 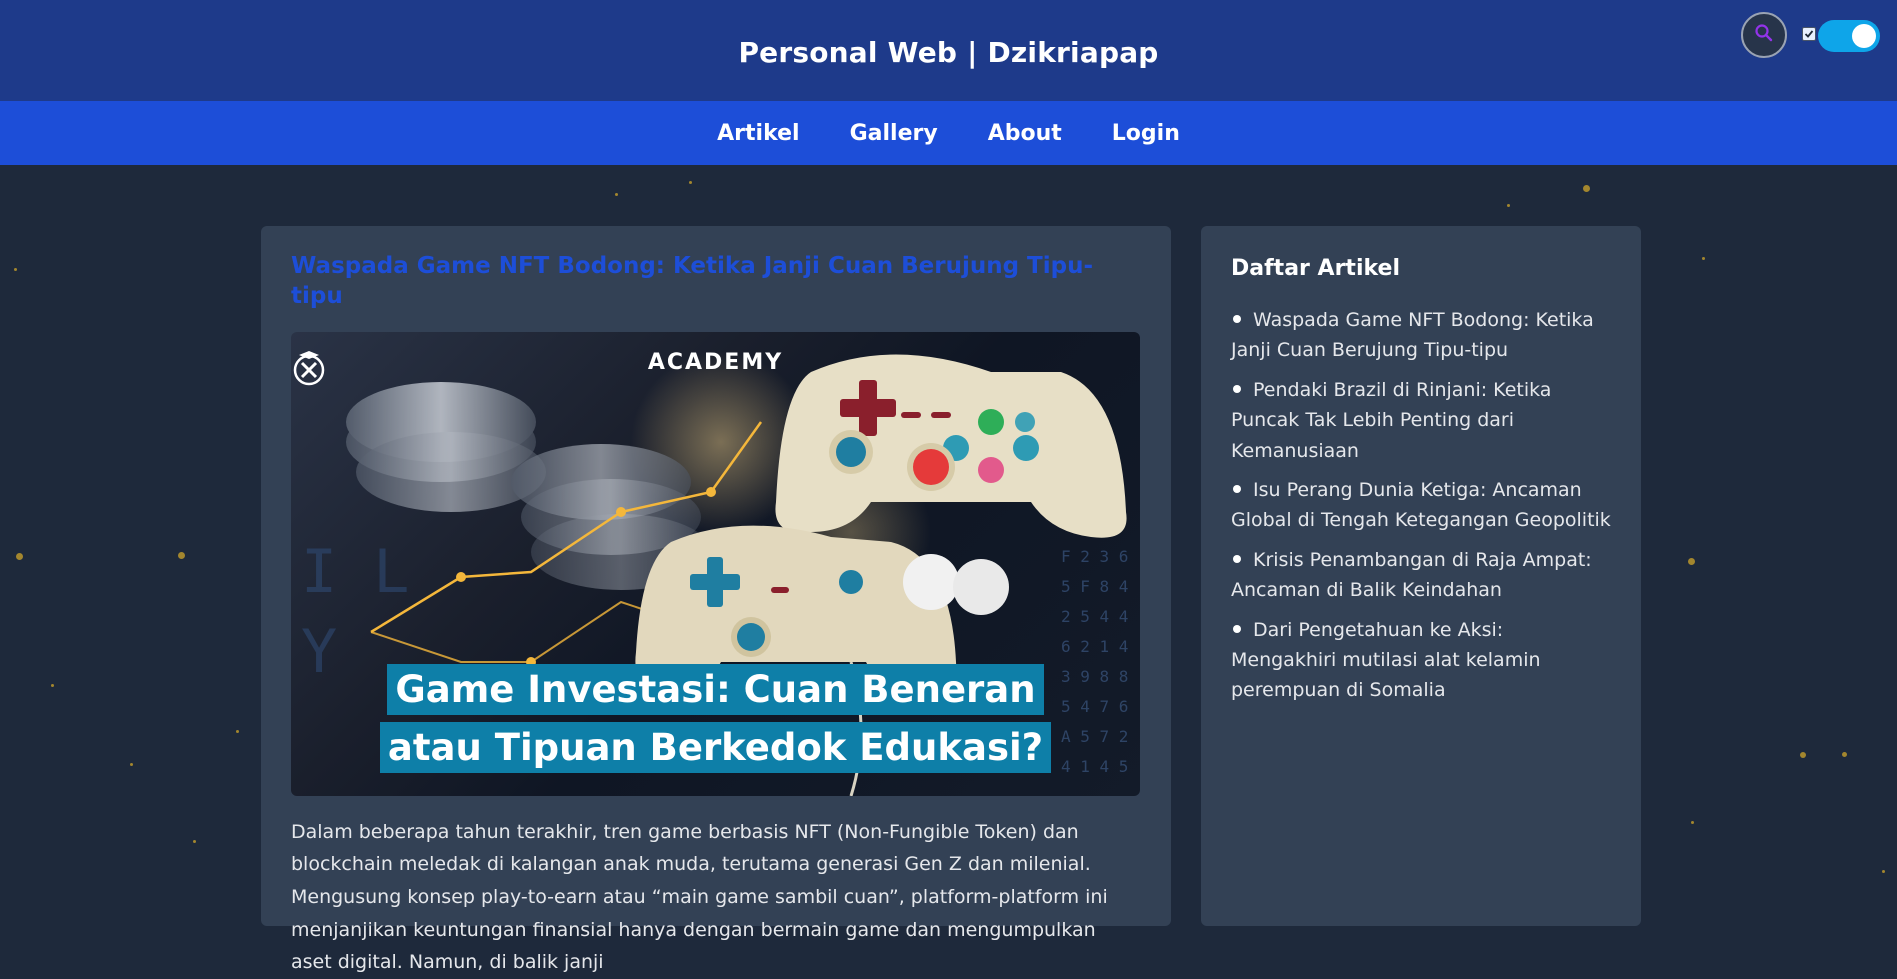 I want to click on sidebar-heading: Daftar Artikel, so click(x=1315, y=268).